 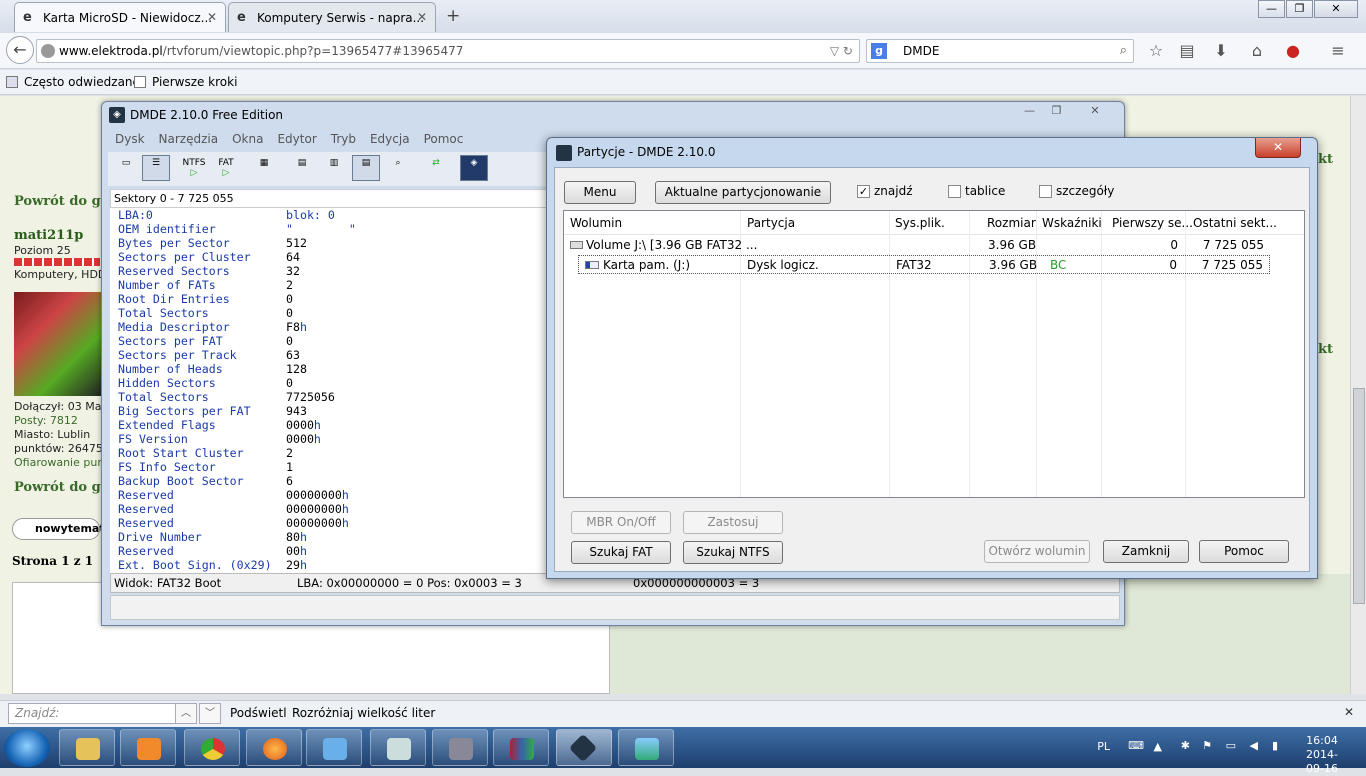 What do you see at coordinates (302, 168) in the screenshot?
I see `view-hex-icon: ▤` at bounding box center [302, 168].